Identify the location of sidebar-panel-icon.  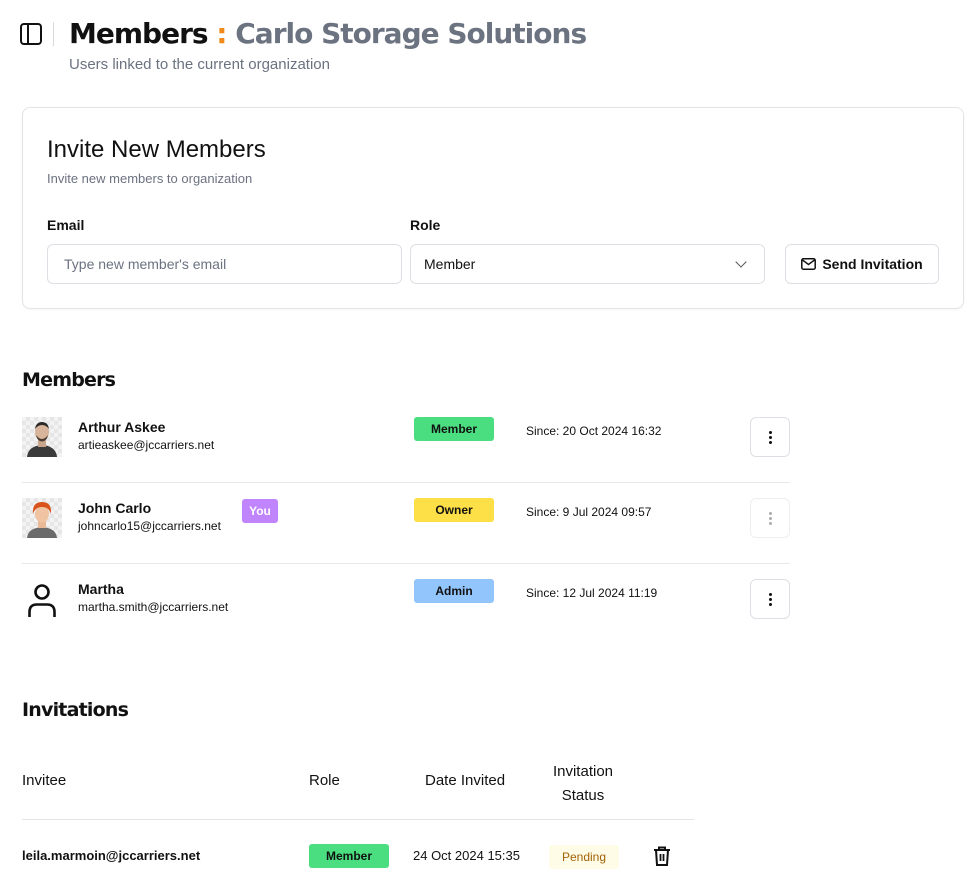
(31, 34).